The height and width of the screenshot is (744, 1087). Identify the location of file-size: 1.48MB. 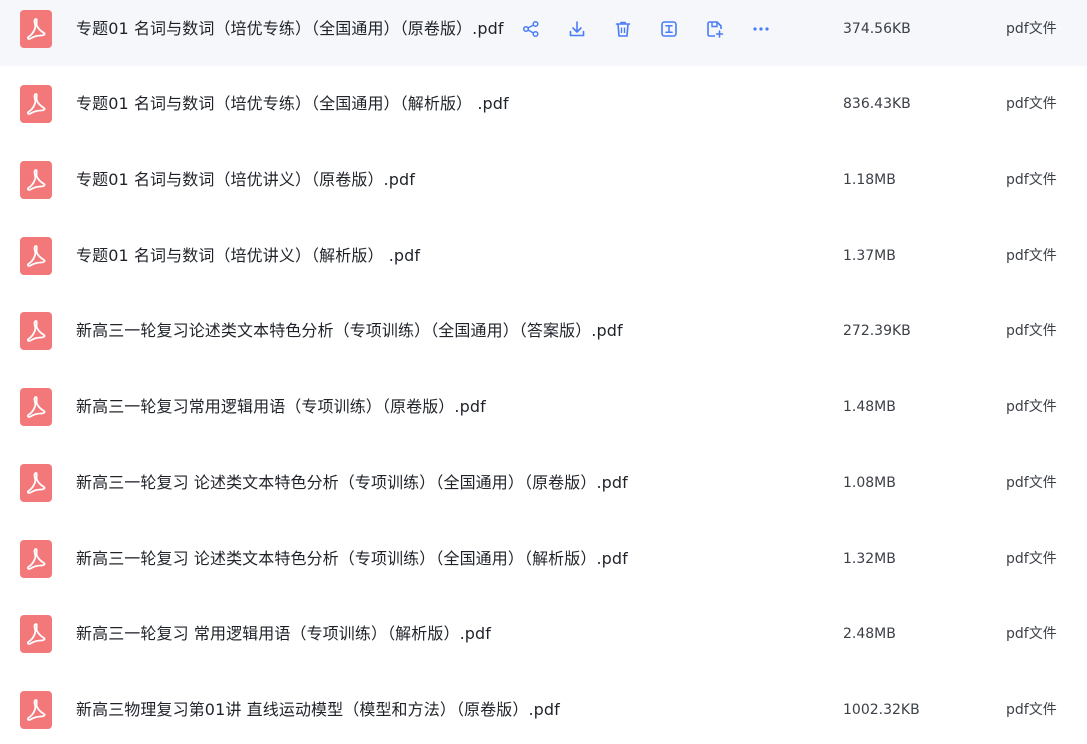
(869, 407).